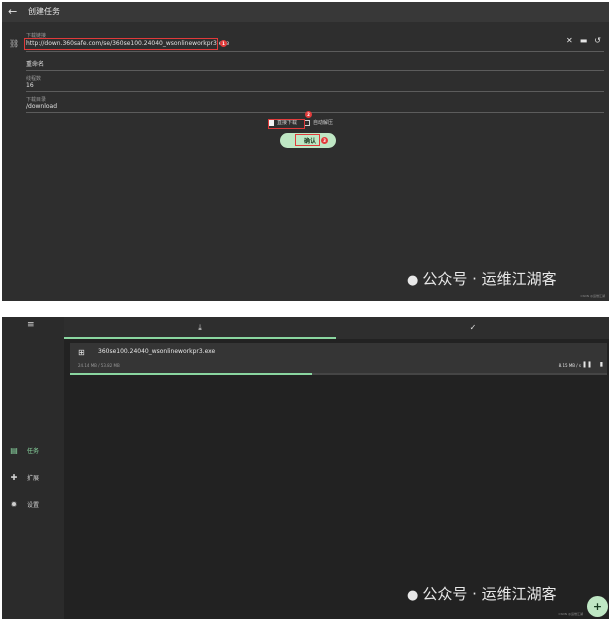 This screenshot has height=620, width=611. I want to click on tab-downloading: ⤓, so click(200, 328).